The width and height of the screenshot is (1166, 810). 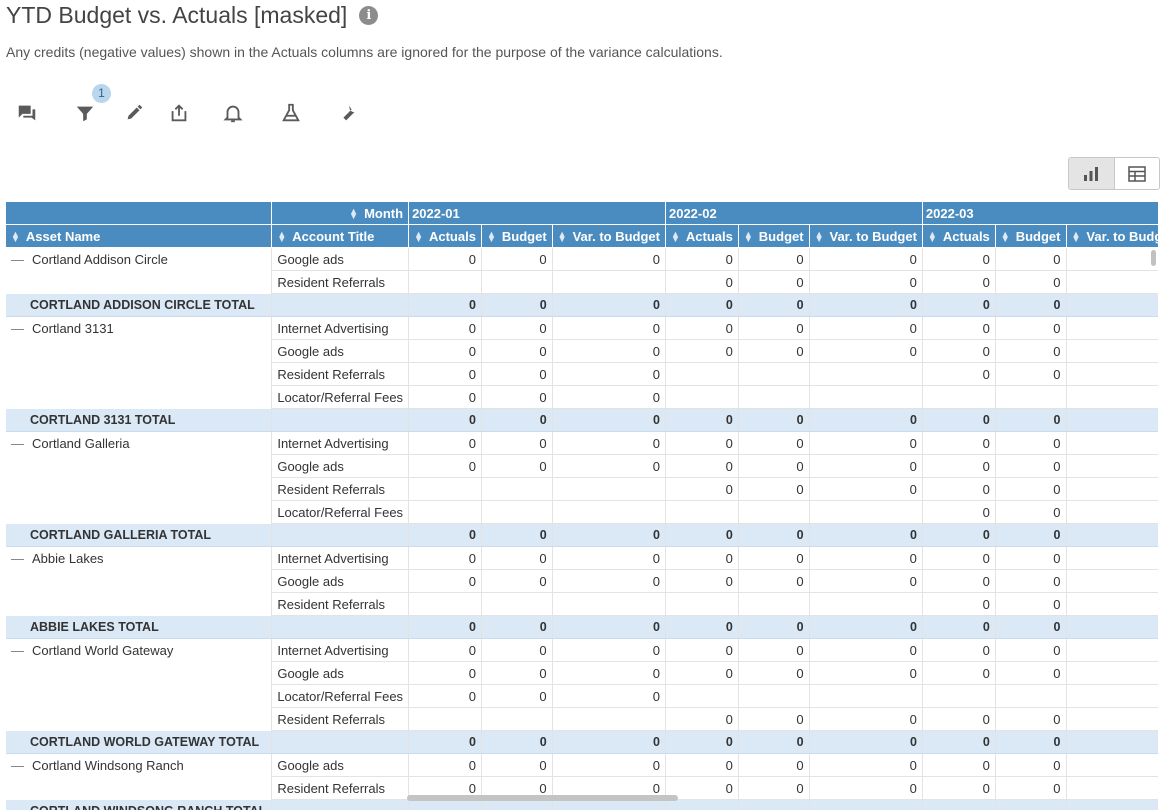 I want to click on chart-view-icon, so click(x=1092, y=173).